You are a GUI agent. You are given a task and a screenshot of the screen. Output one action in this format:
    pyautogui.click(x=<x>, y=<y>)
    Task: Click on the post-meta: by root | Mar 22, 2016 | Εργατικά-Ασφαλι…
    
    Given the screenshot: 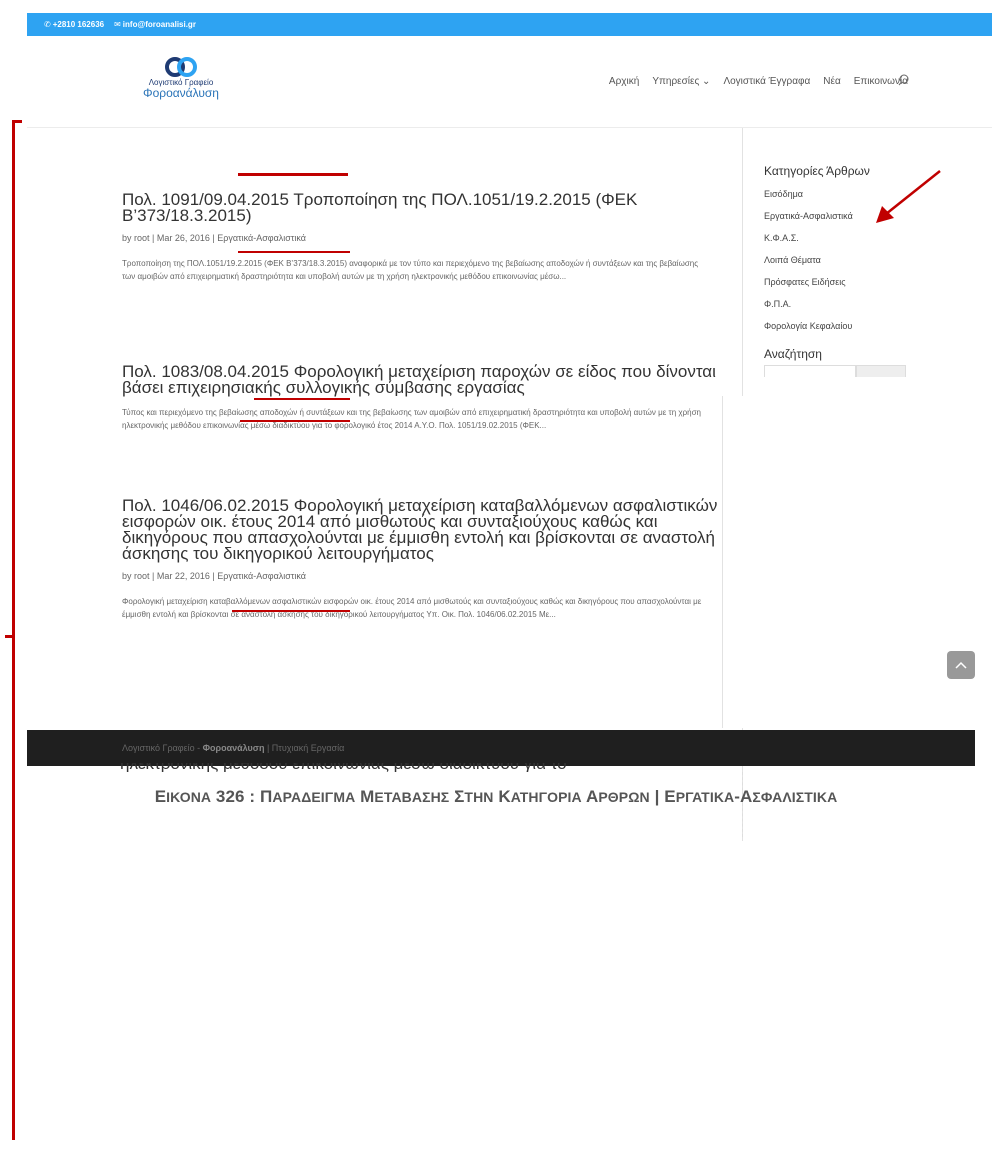 What is the action you would take?
    pyautogui.click(x=214, y=576)
    